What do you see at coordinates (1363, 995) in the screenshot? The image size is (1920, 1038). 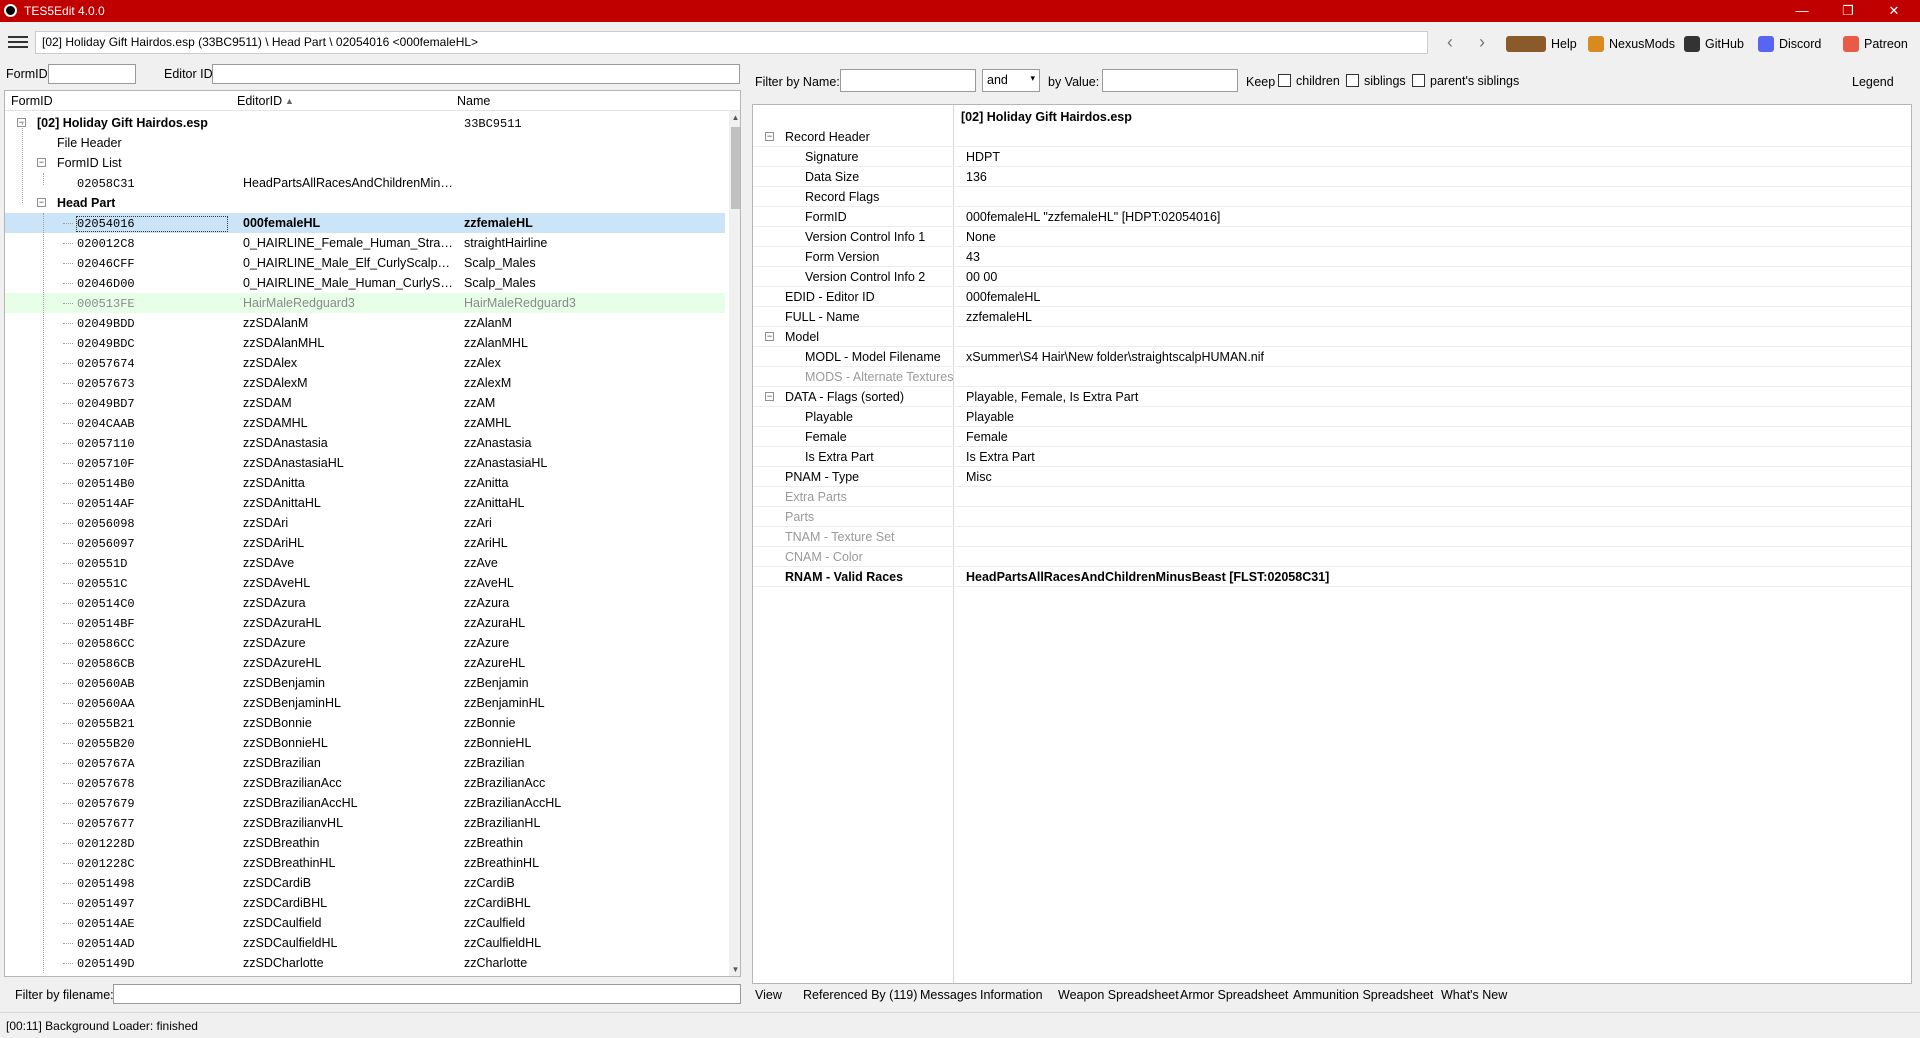 I see `tab-ammunition-spreadsheet: Ammunition Spreadsheet` at bounding box center [1363, 995].